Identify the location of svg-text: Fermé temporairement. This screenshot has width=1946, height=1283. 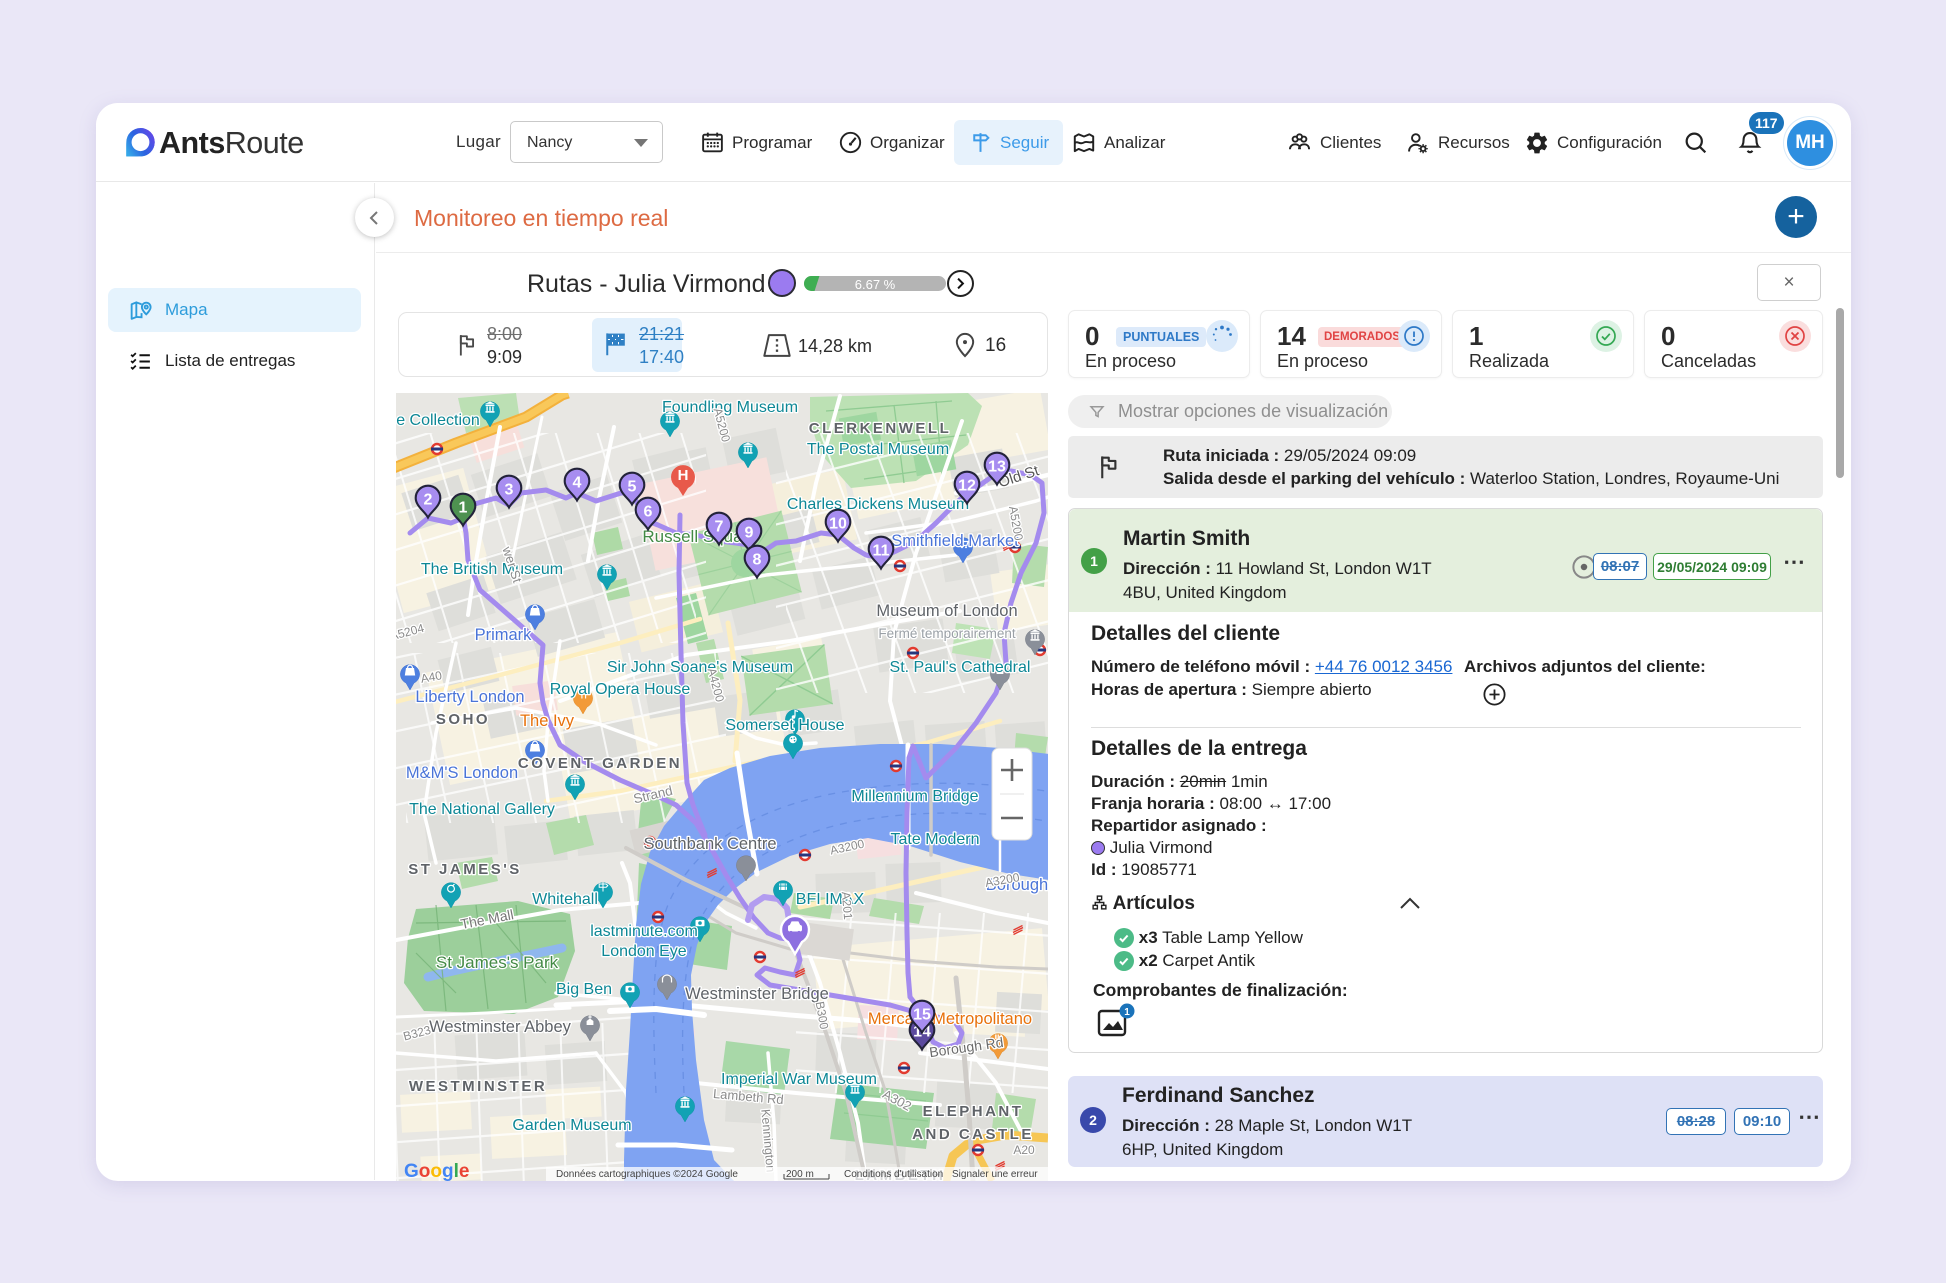
(947, 633).